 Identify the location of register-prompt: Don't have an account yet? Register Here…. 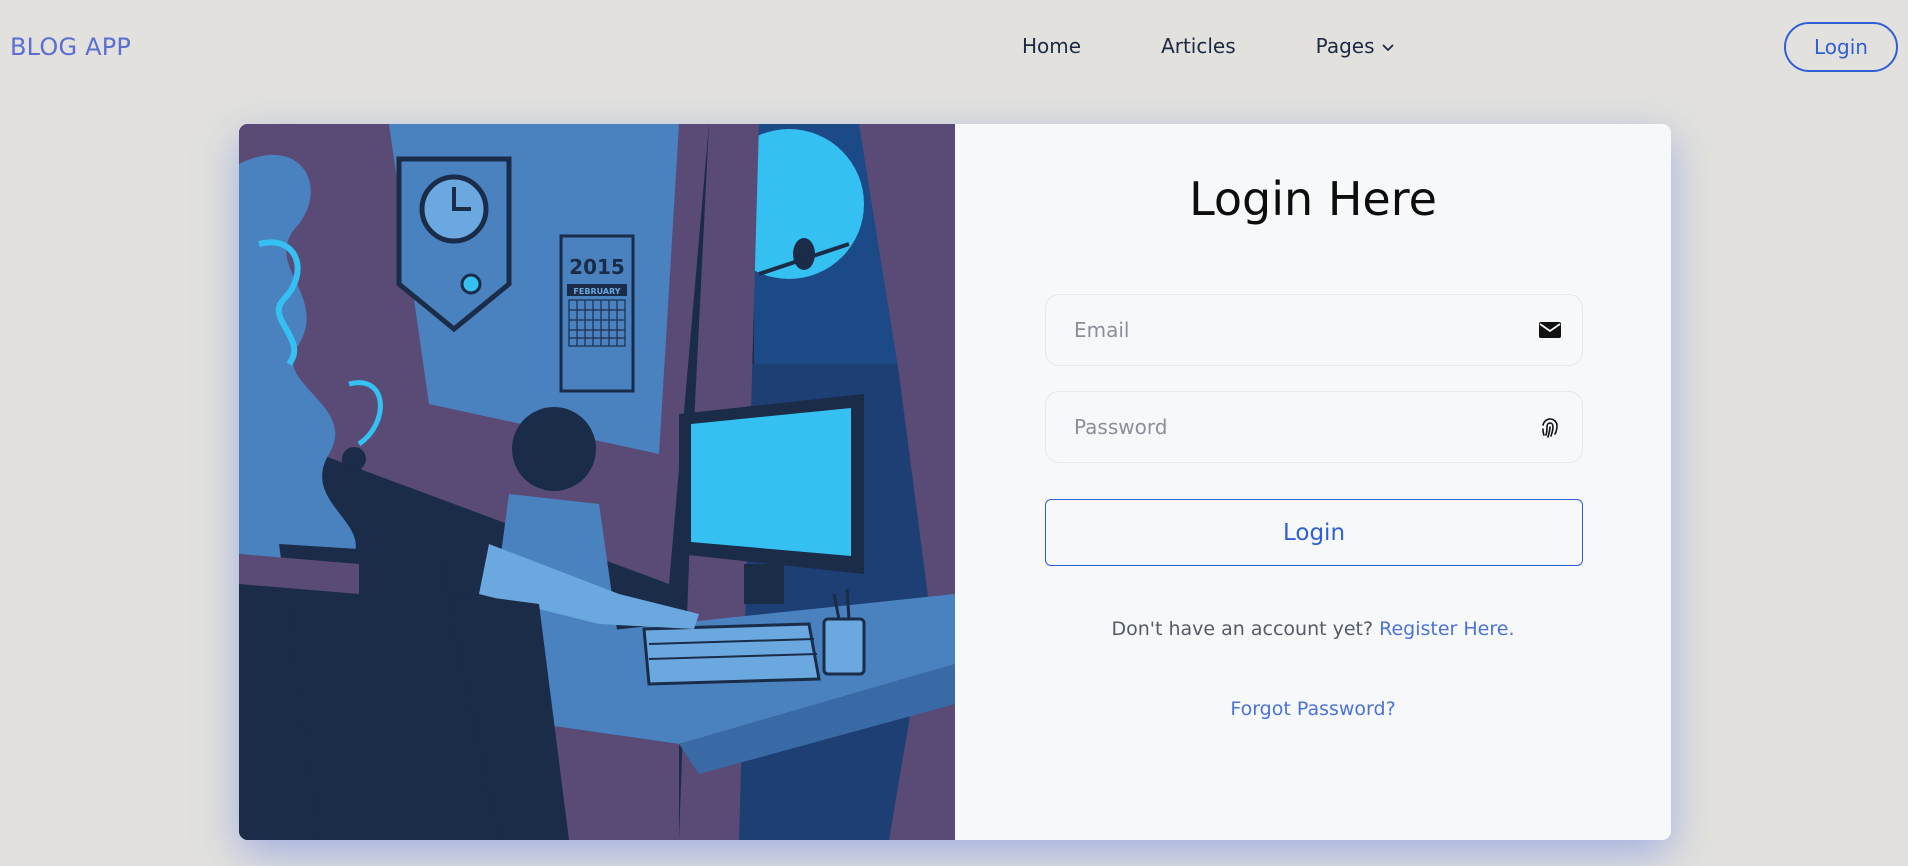
(1313, 629).